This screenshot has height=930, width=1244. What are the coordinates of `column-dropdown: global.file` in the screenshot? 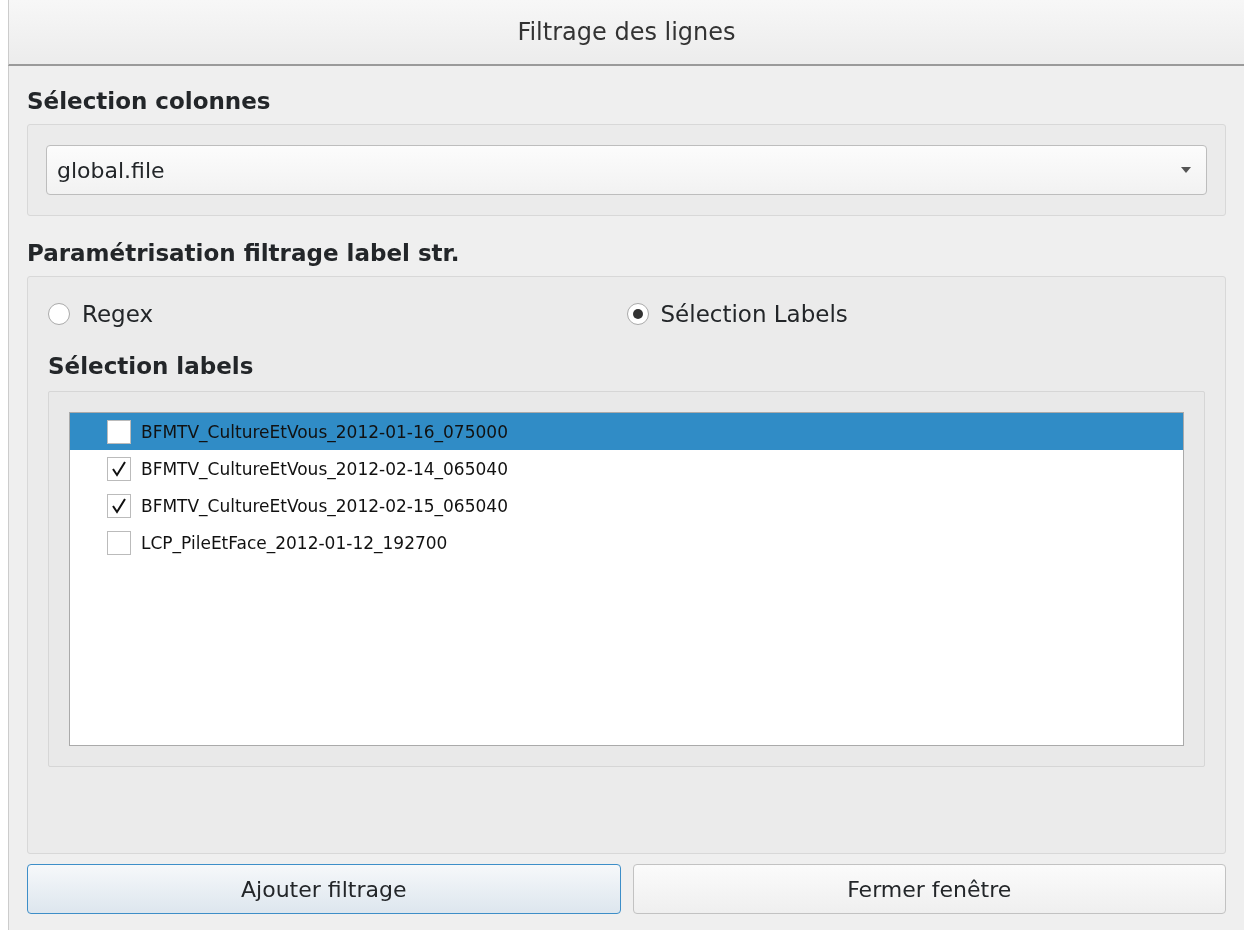 It's located at (626, 170).